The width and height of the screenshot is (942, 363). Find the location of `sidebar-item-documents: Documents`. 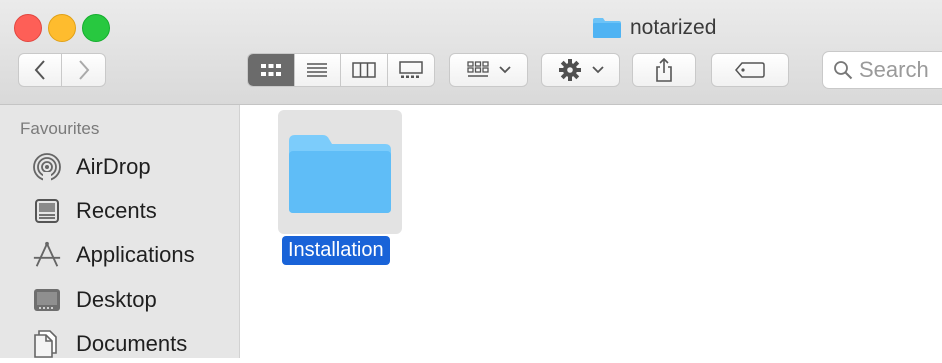

sidebar-item-documents: Documents is located at coordinates (109, 344).